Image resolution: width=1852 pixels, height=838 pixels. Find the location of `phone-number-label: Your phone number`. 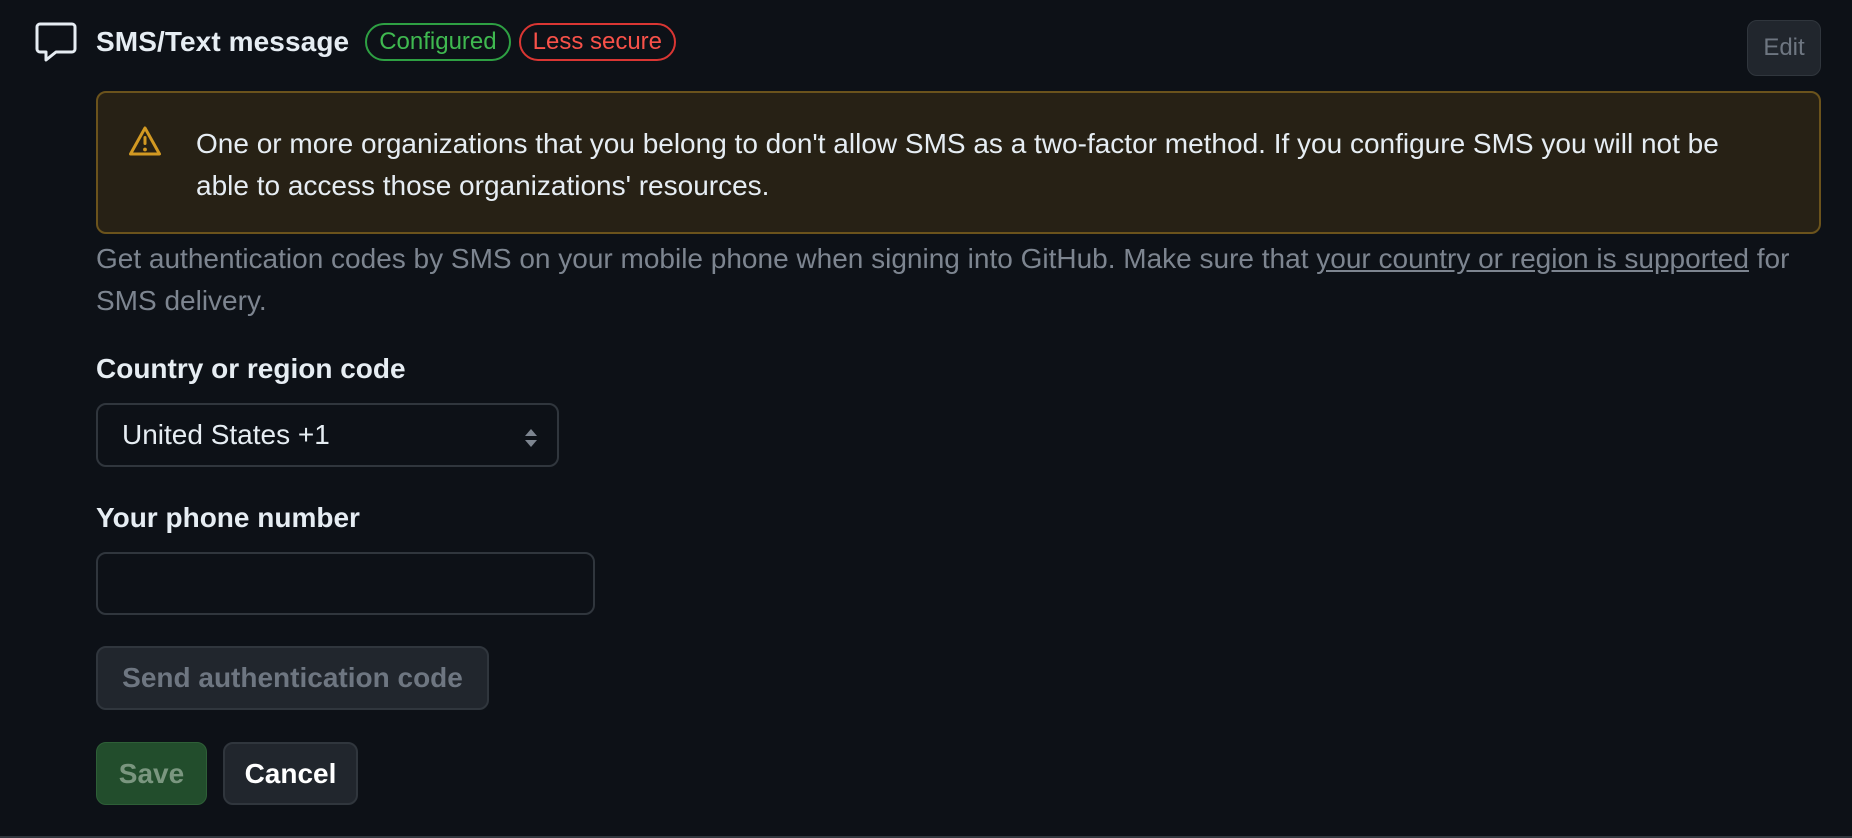

phone-number-label: Your phone number is located at coordinates (228, 517).